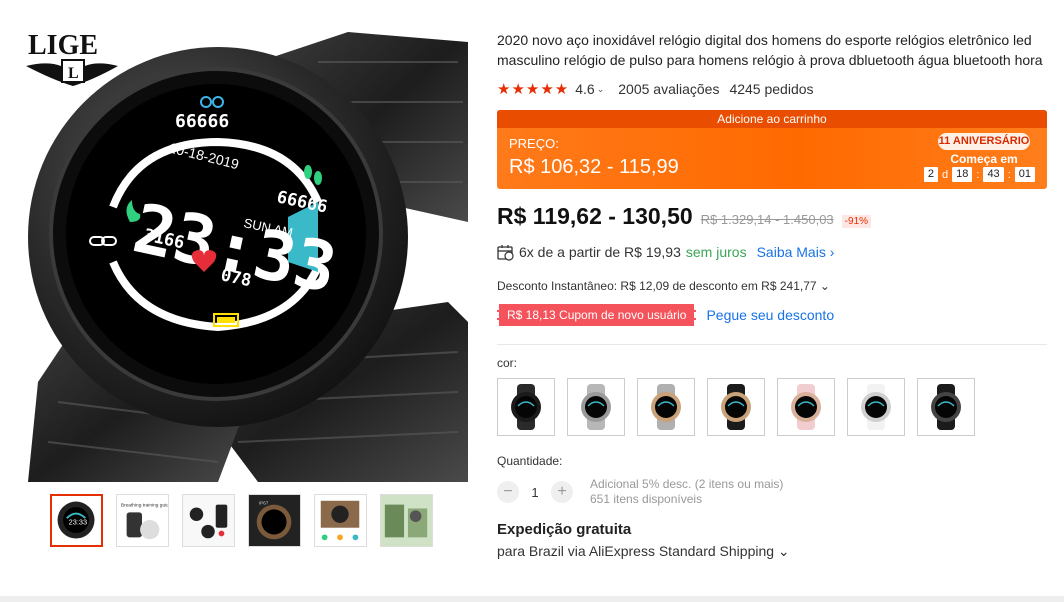 The image size is (1064, 602). What do you see at coordinates (595, 216) in the screenshot?
I see `current-price: R$ 119,62 - 130,50` at bounding box center [595, 216].